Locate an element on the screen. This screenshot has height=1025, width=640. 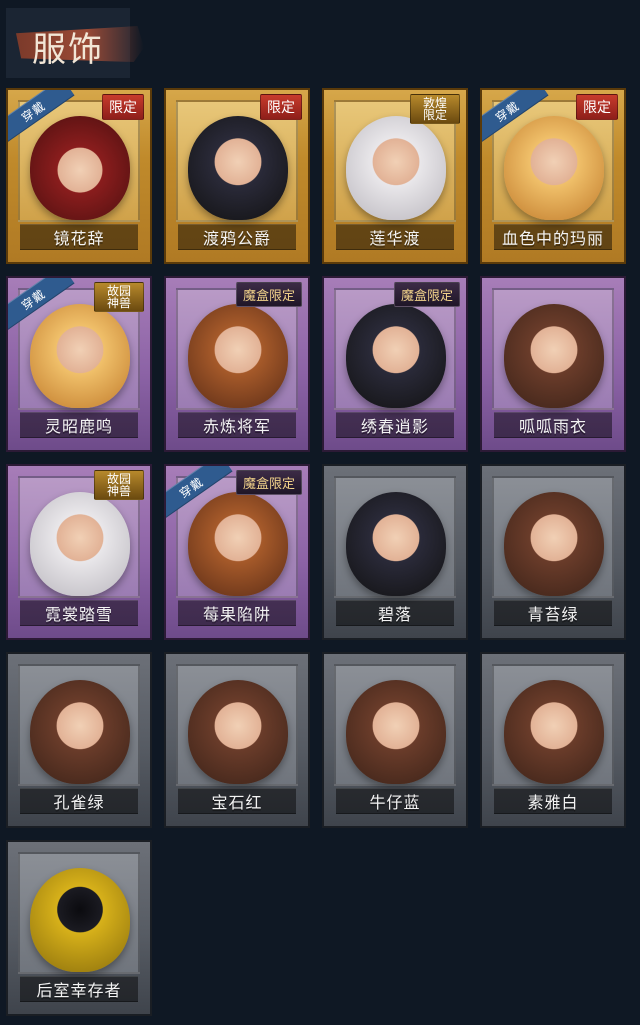
outfit-card: 限定渡鸦公爵 is located at coordinates (237, 176).